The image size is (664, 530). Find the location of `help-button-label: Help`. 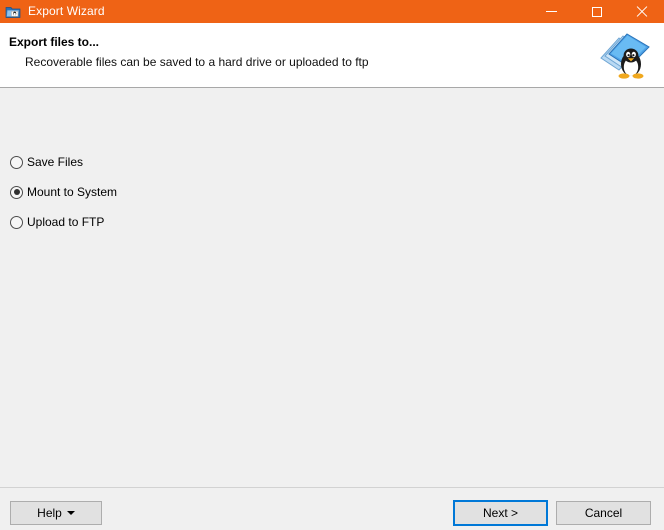

help-button-label: Help is located at coordinates (49, 513).